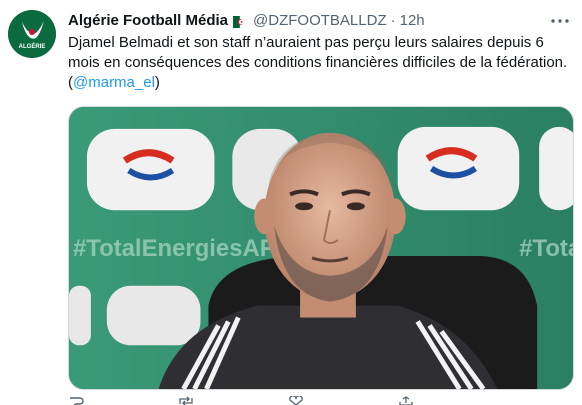 The image size is (582, 405). I want to click on retweet-icon, so click(186, 400).